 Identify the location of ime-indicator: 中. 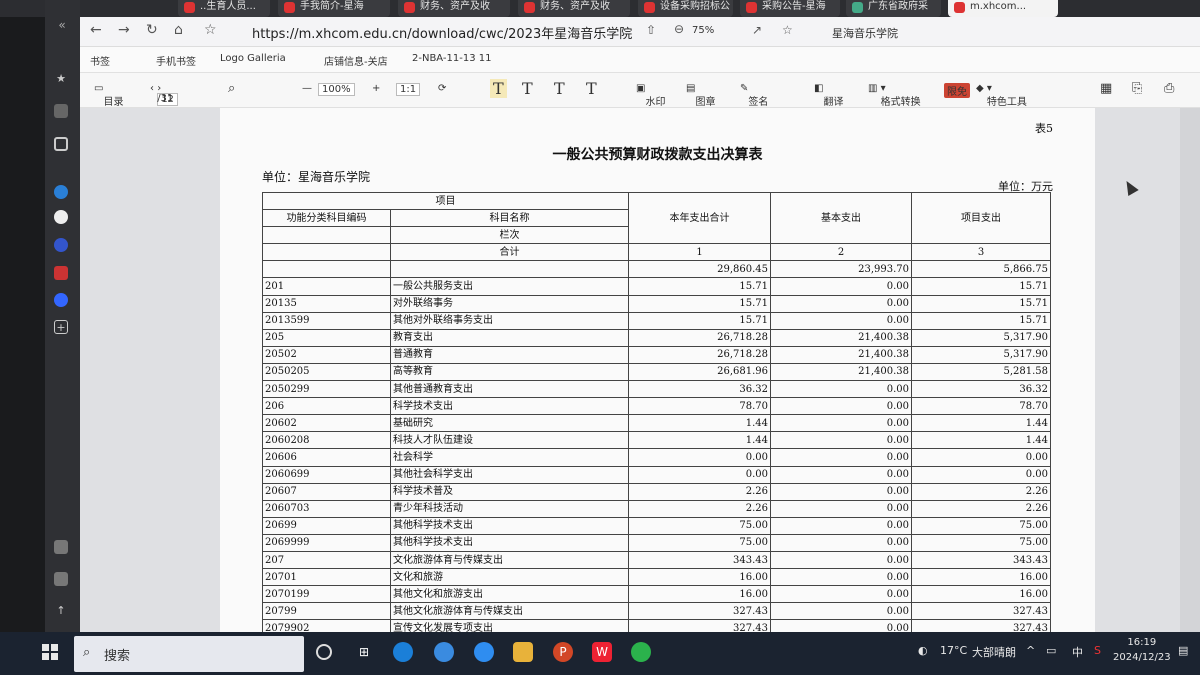
(1077, 652).